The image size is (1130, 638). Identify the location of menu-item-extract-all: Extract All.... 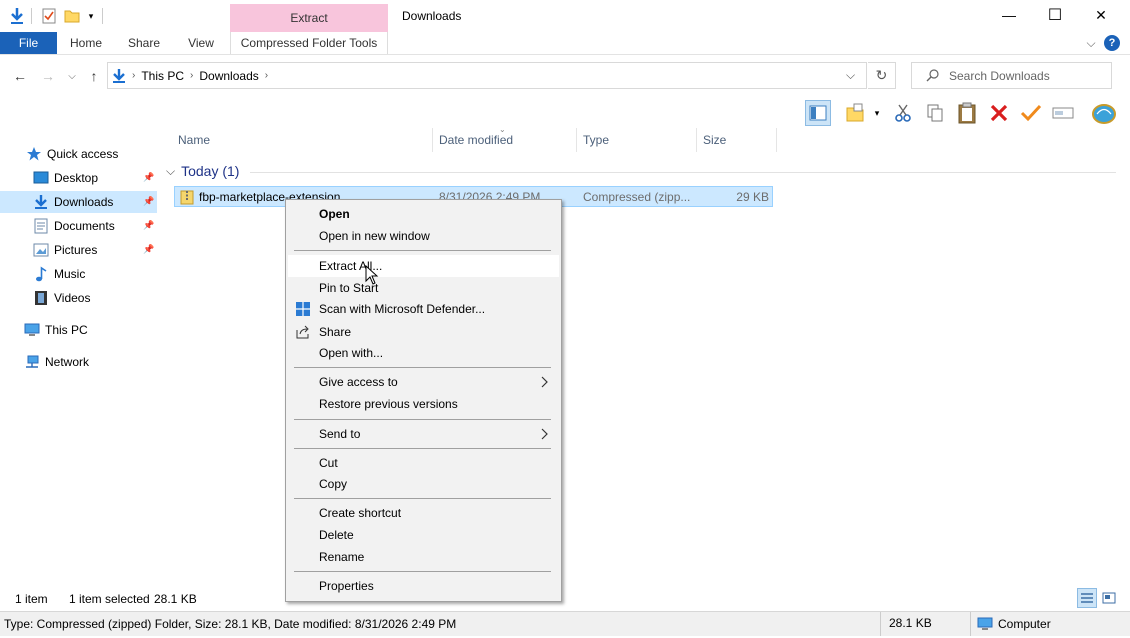
(423, 266).